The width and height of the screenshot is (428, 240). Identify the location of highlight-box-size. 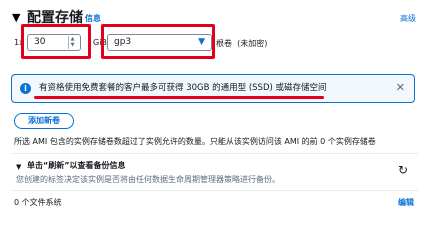
(56, 41).